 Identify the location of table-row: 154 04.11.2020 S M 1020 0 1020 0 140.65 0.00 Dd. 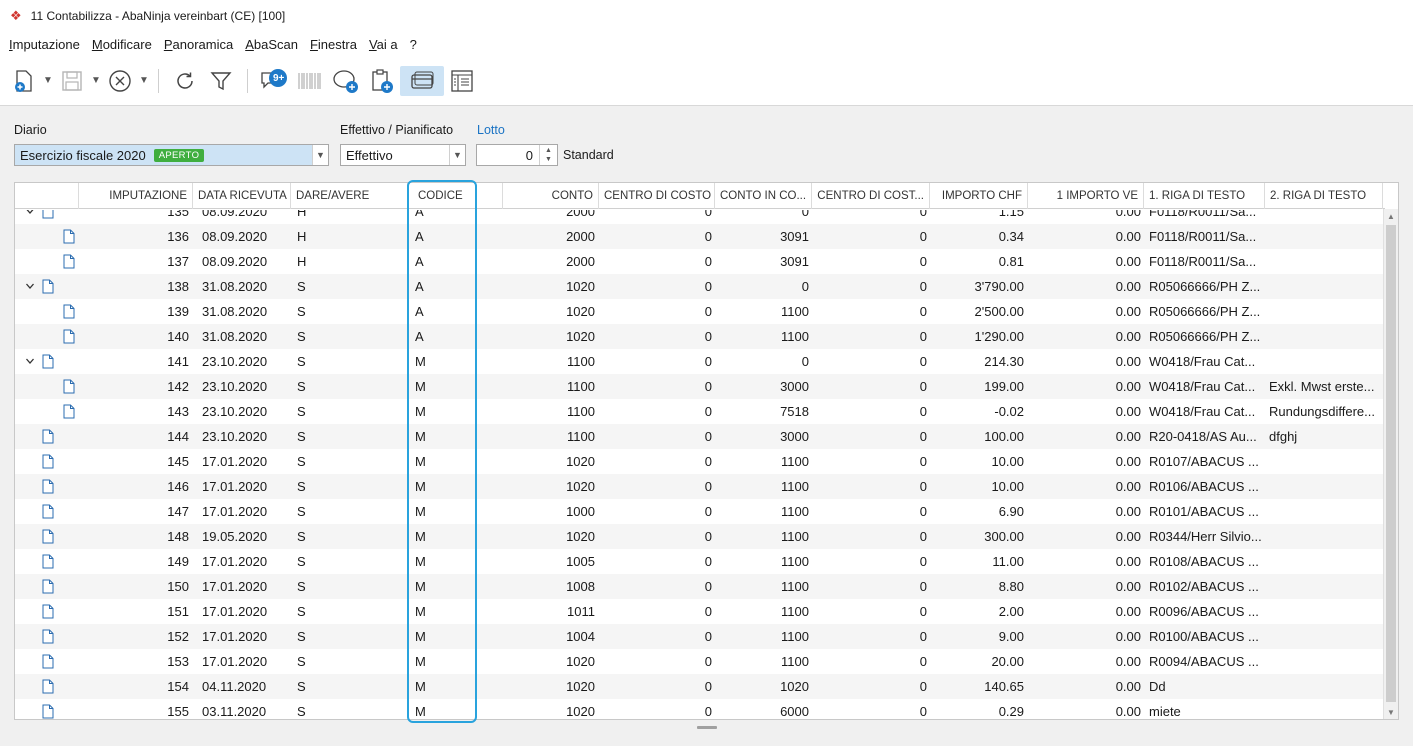
(700, 686).